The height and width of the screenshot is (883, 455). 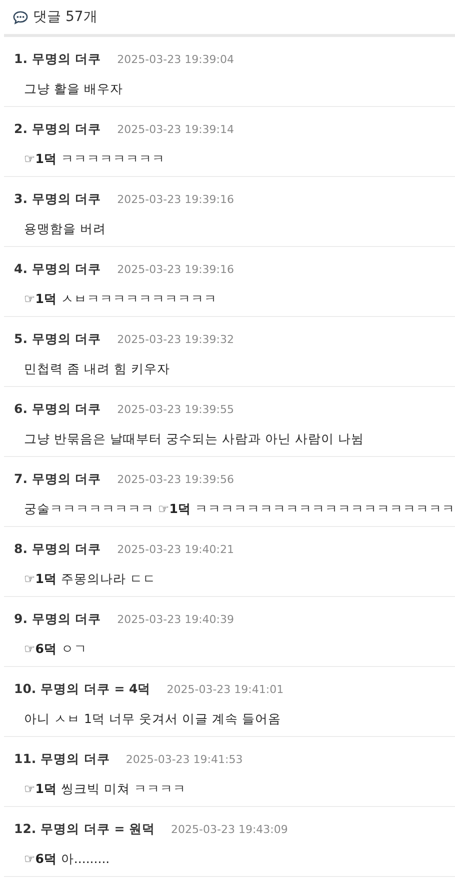 What do you see at coordinates (105, 788) in the screenshot?
I see `comment-text: ☞1덕 씽크빅 미쳐 ㅋㅋㅋㅋ` at bounding box center [105, 788].